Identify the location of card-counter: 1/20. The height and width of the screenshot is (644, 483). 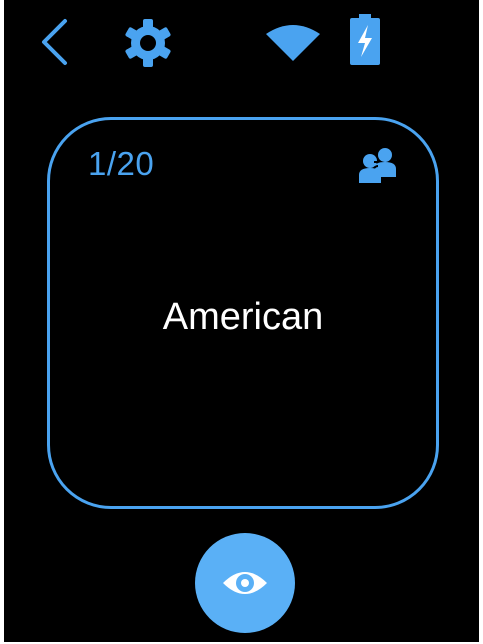
(121, 163).